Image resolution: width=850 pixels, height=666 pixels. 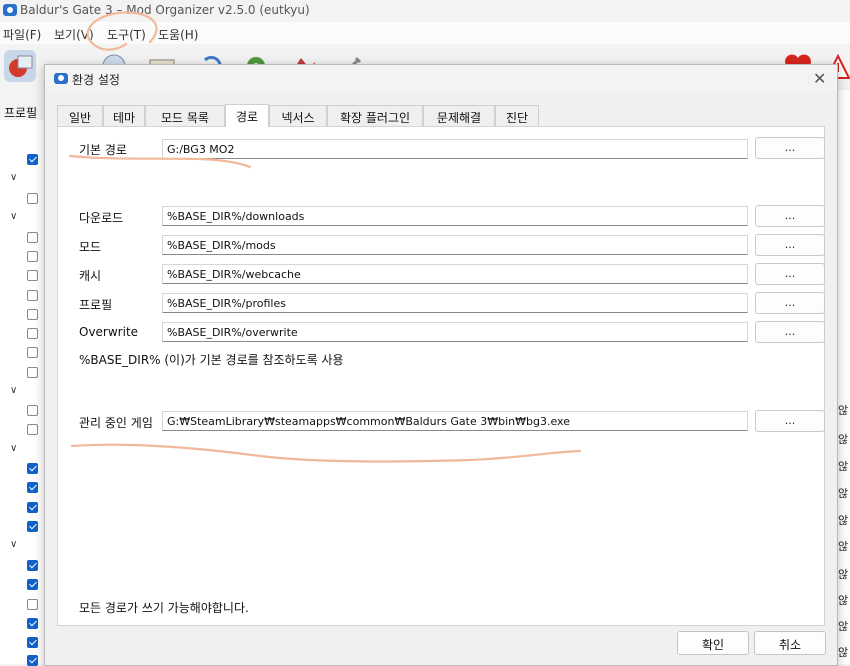 I want to click on tab-workarounds: 문제해결, so click(x=459, y=115).